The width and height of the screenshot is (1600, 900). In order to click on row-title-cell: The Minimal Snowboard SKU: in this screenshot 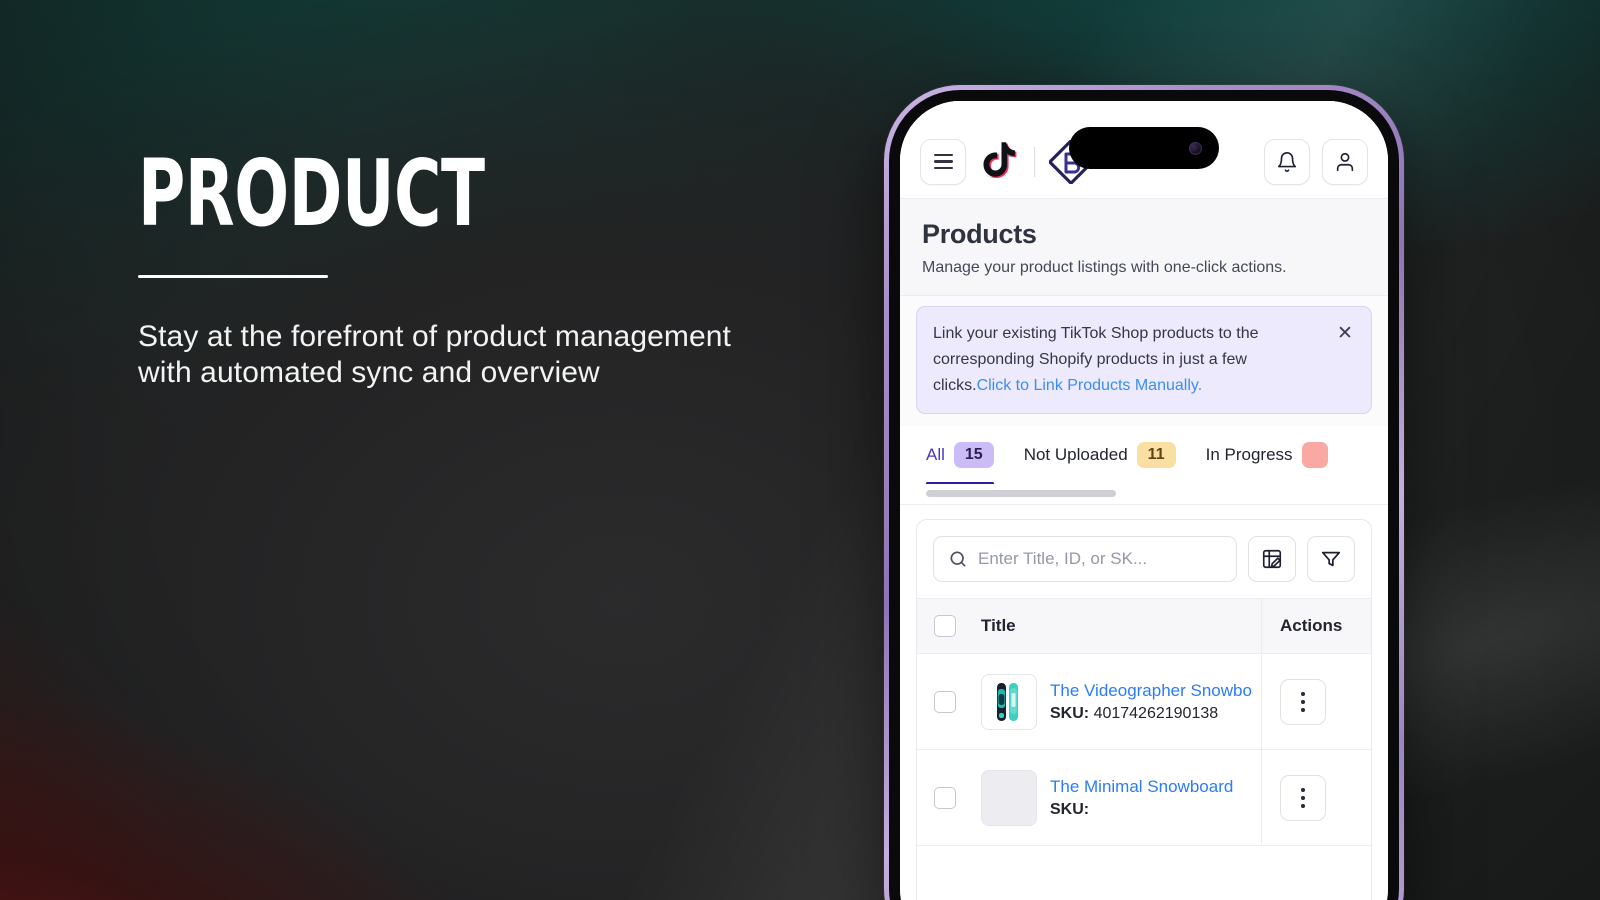, I will do `click(1117, 797)`.